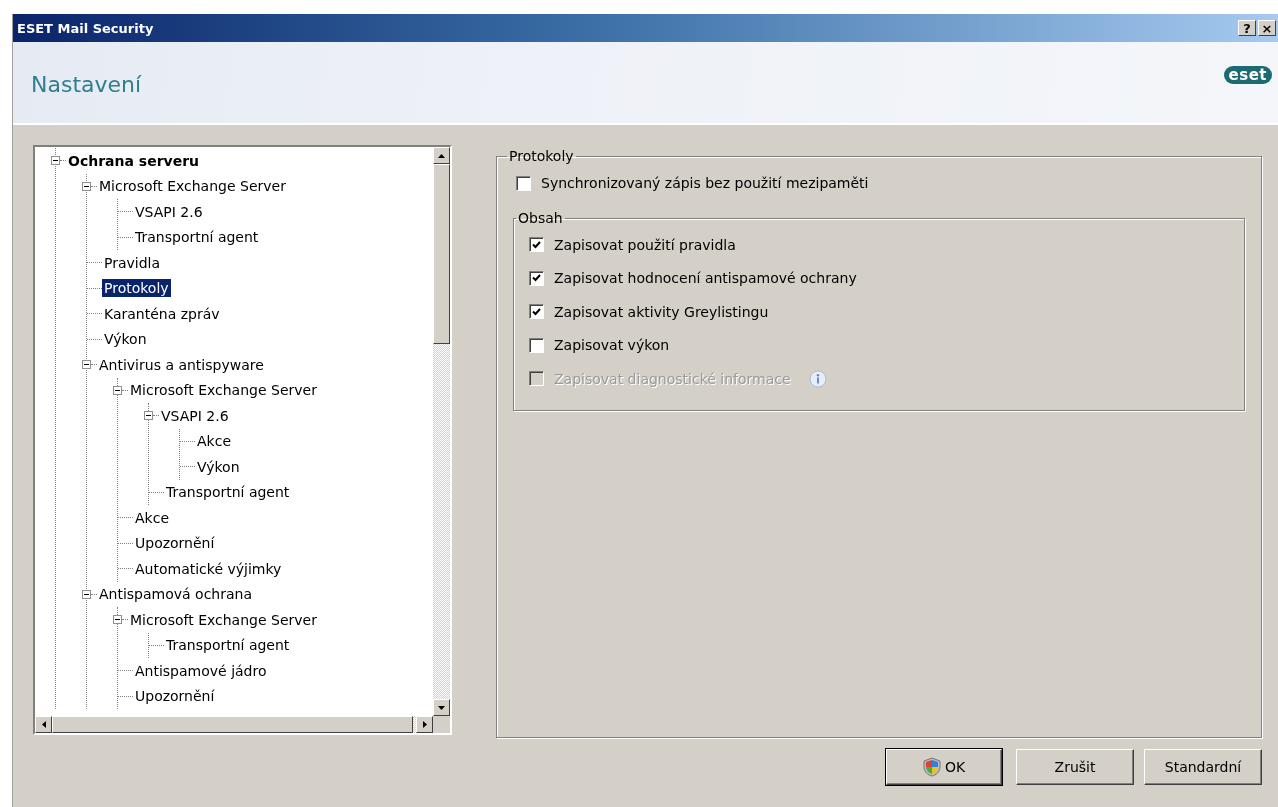 This screenshot has height=807, width=1278. Describe the element at coordinates (612, 345) in the screenshot. I see `checkbox-label: Zapisovat výkon` at that location.